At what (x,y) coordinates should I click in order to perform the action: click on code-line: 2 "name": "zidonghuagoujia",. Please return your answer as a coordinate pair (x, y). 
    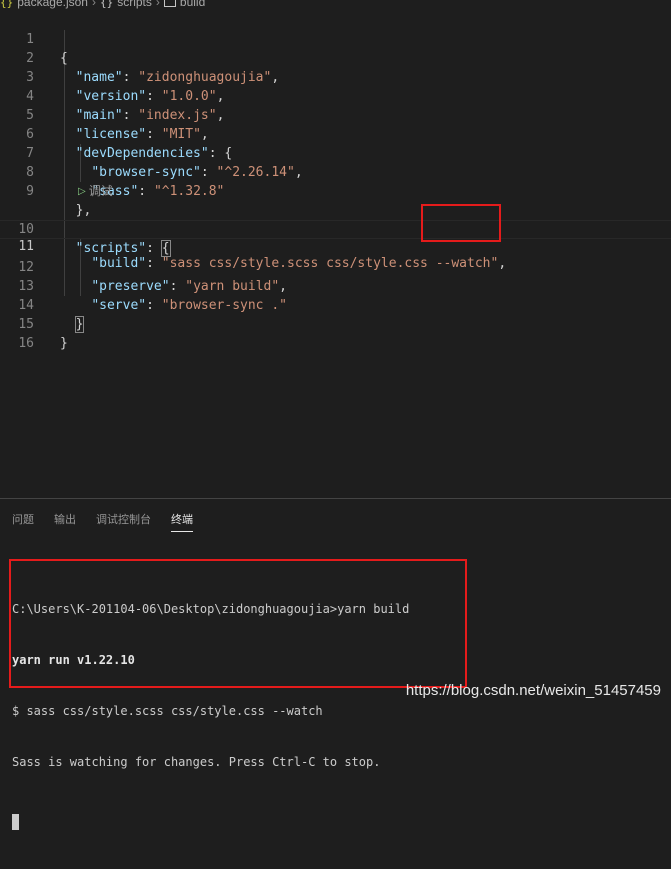
    Looking at the image, I should click on (335, 57).